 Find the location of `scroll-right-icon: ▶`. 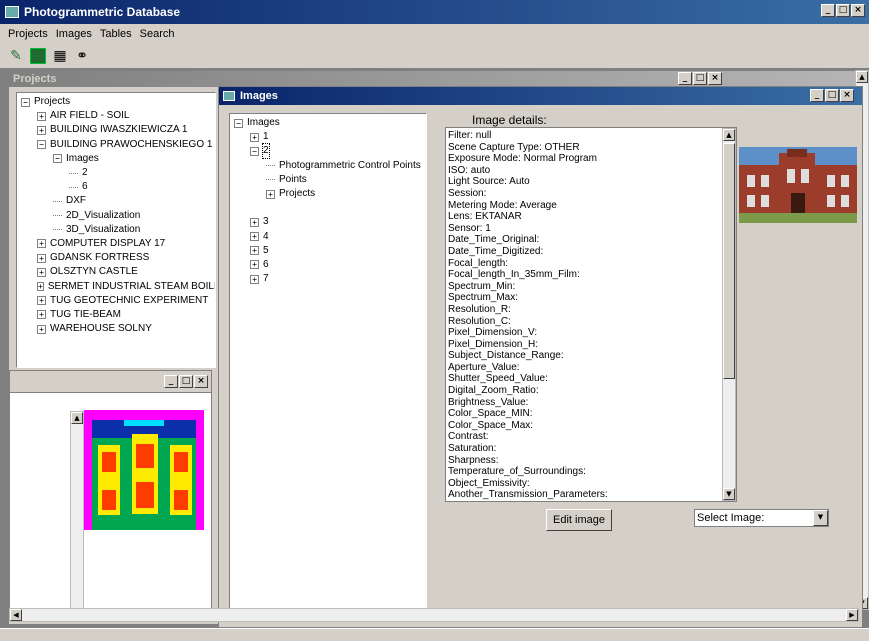

scroll-right-icon: ▶ is located at coordinates (852, 615).